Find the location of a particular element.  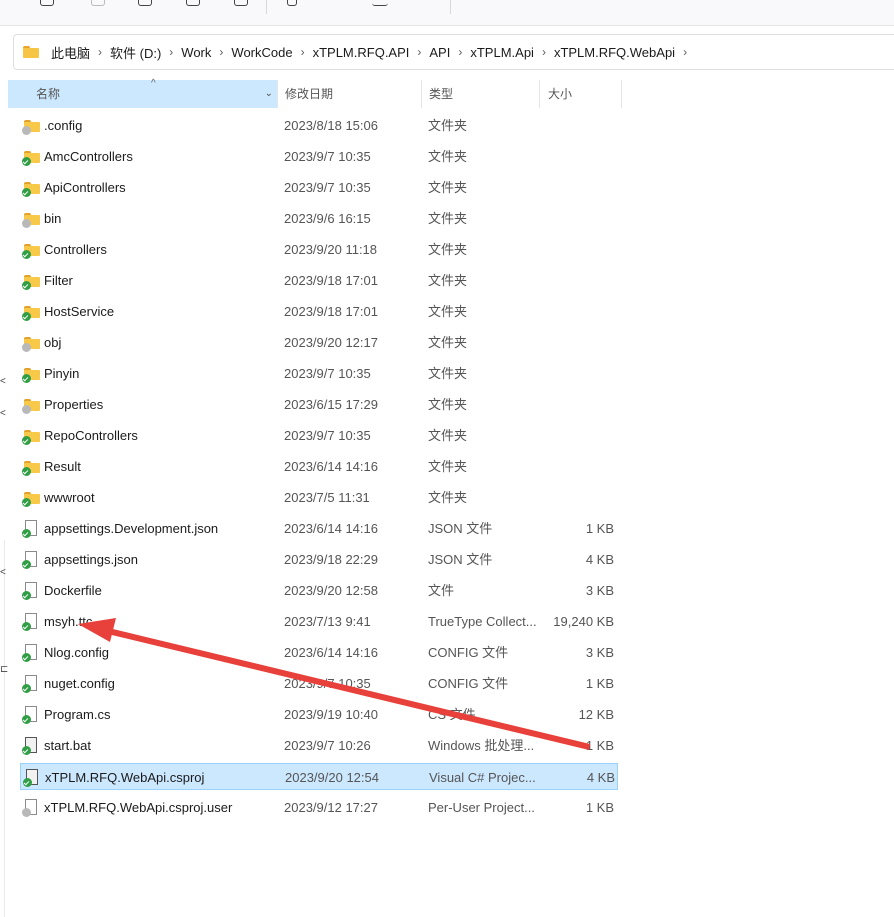

file-date: 2023/9/20 11:18 is located at coordinates (331, 249).